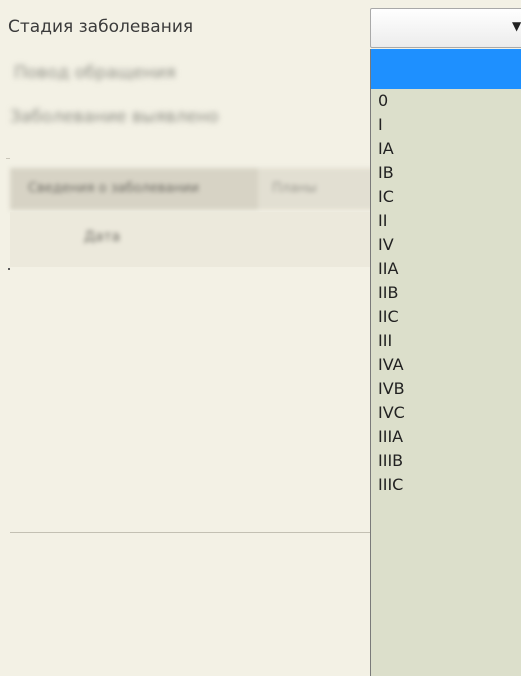  I want to click on dropdown-option: IIB, so click(446, 293).